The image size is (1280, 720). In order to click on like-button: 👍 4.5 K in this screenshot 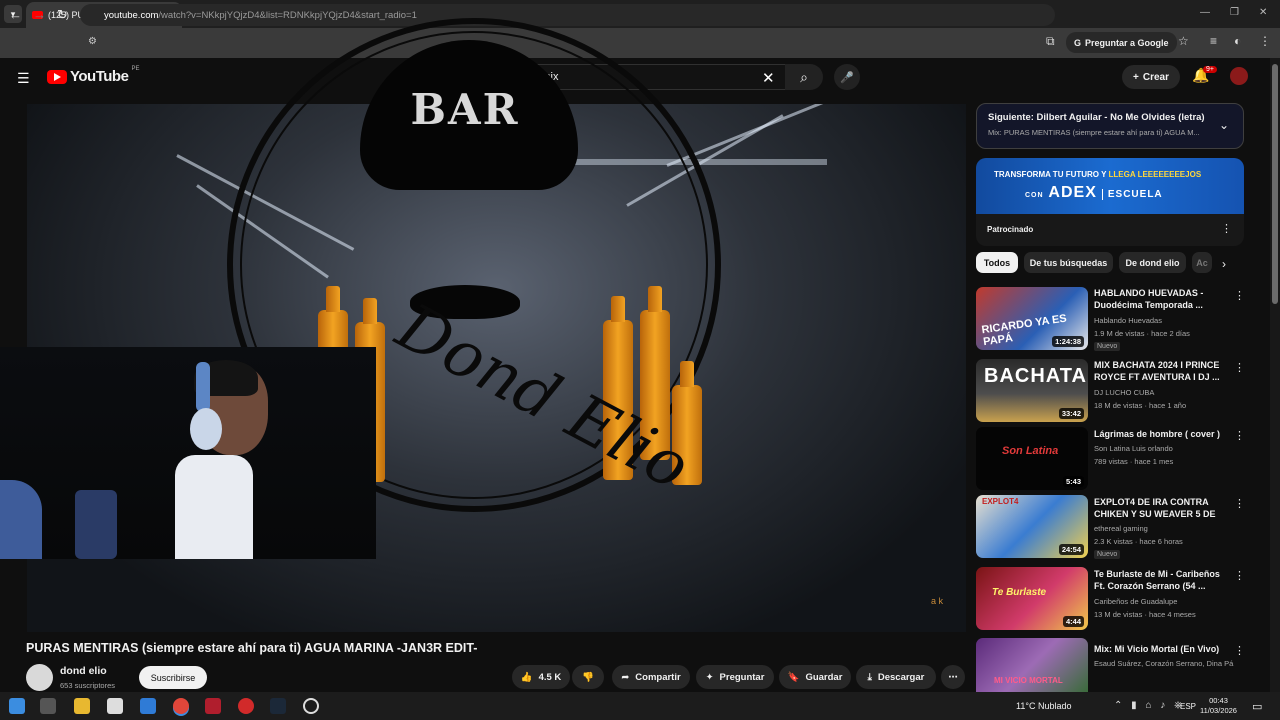, I will do `click(541, 677)`.